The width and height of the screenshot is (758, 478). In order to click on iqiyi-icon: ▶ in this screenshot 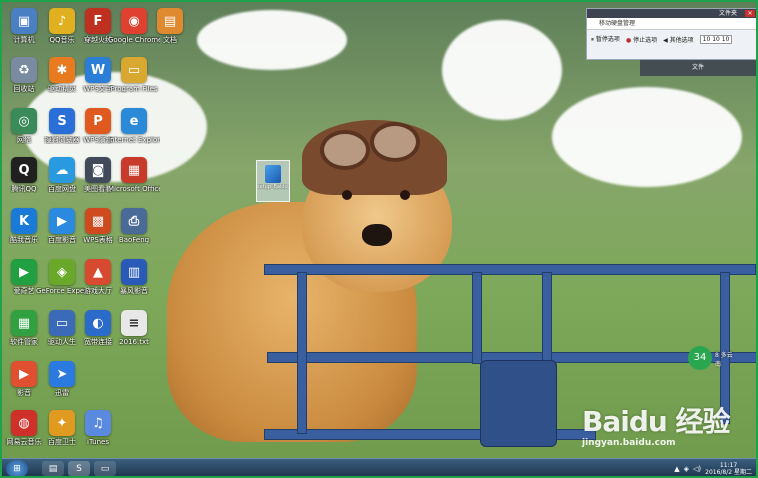, I will do `click(24, 272)`.